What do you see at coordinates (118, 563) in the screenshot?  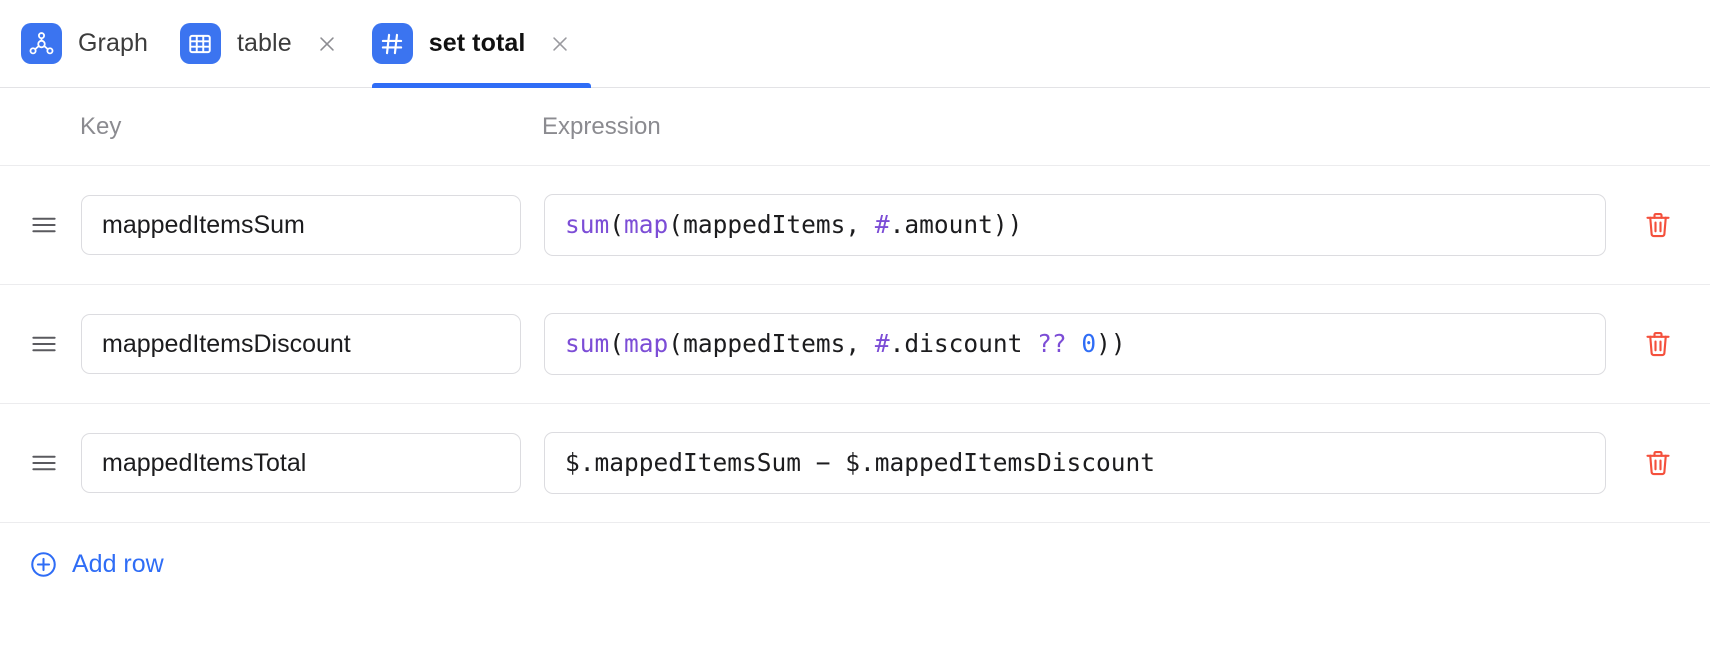 I see `add-row-label: Add row` at bounding box center [118, 563].